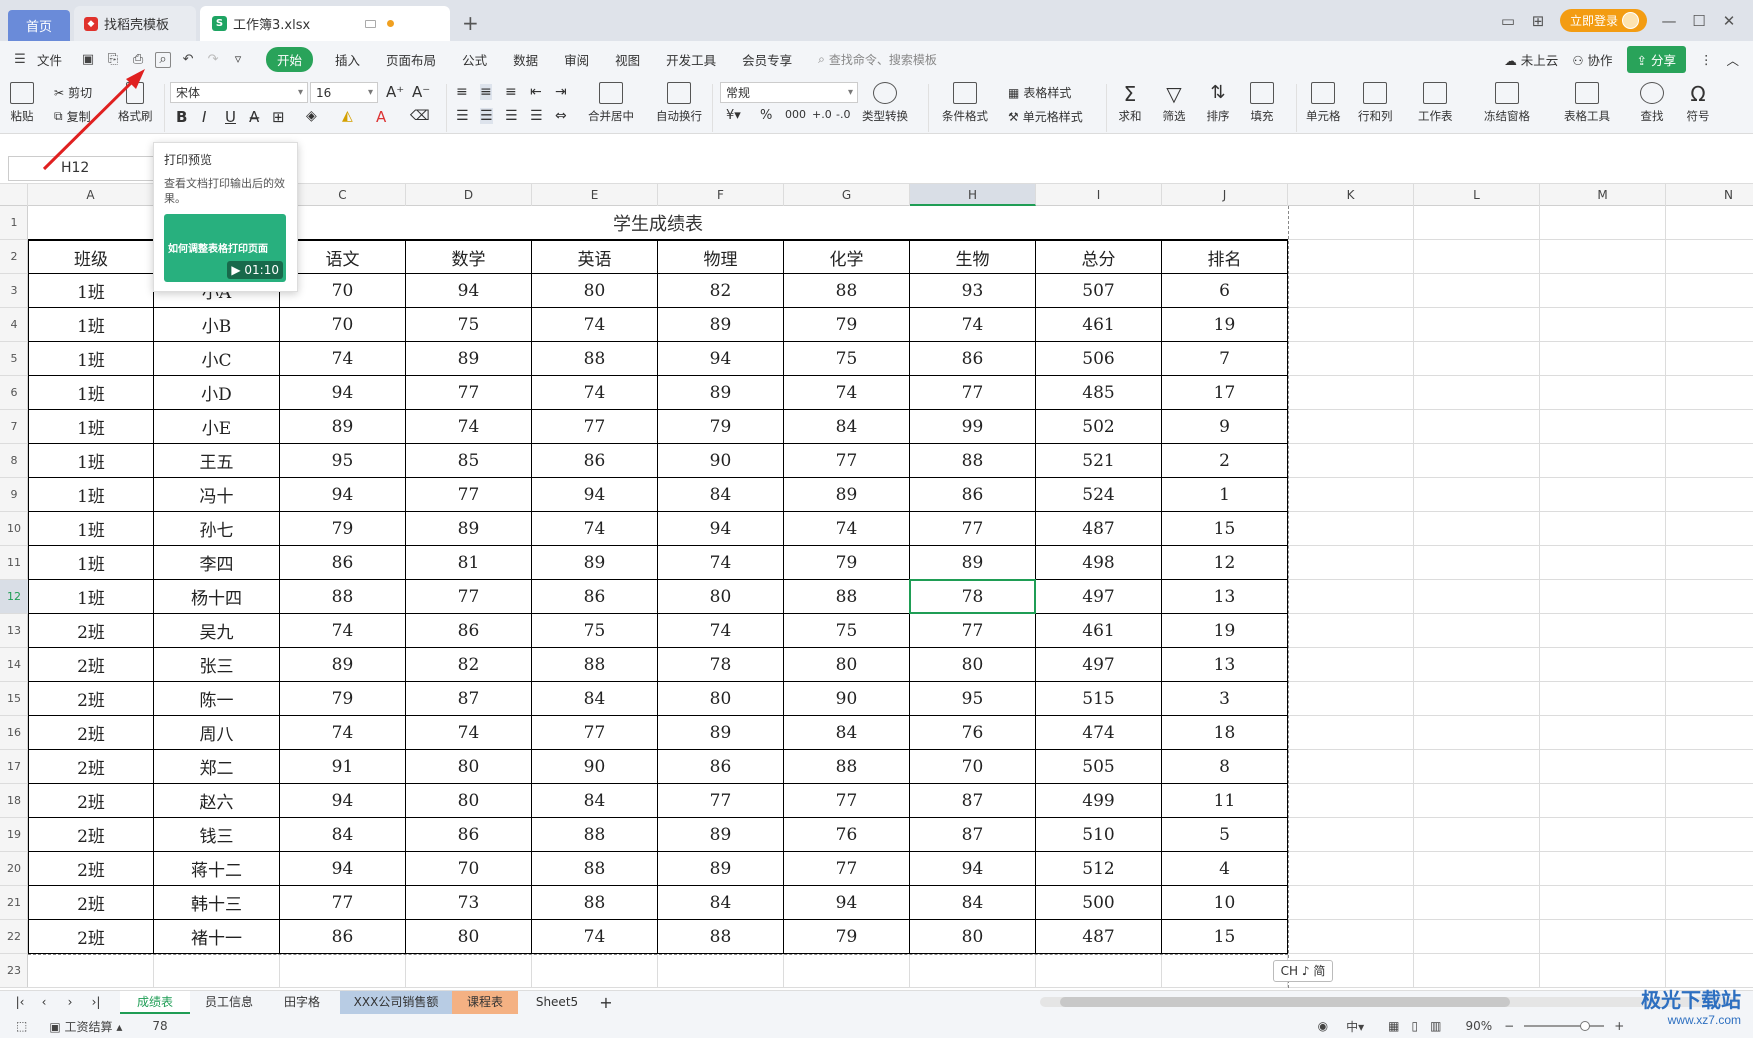  What do you see at coordinates (511, 92) in the screenshot?
I see `align-bottom-icon: ≡` at bounding box center [511, 92].